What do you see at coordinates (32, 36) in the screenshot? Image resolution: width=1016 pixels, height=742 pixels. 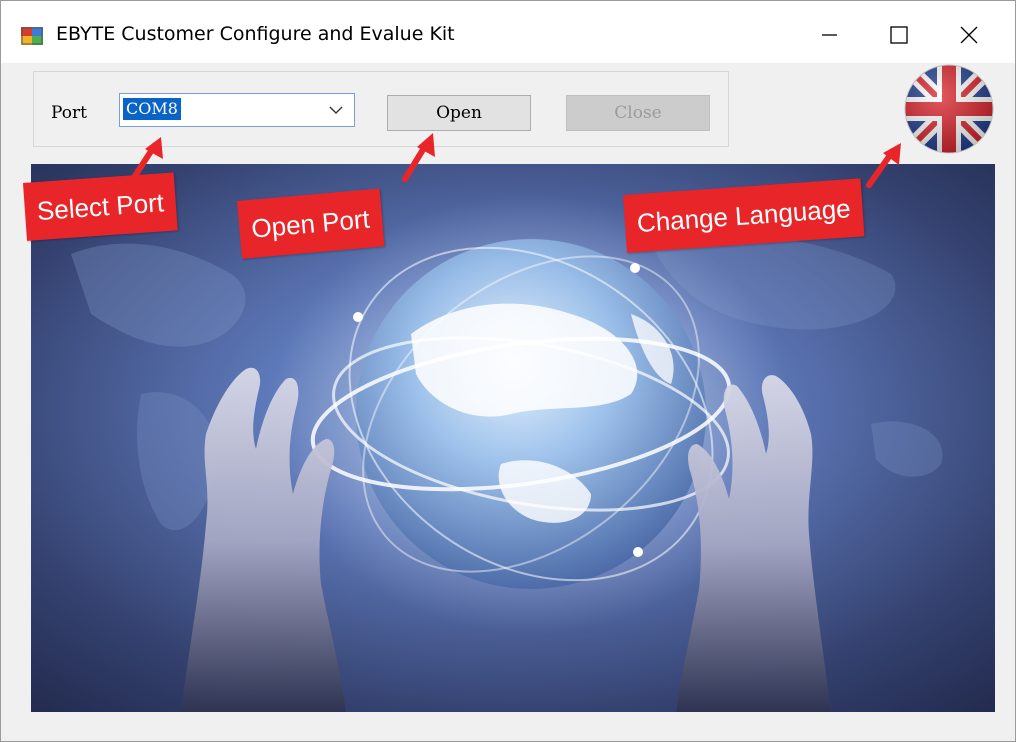 I see `app-window-icon` at bounding box center [32, 36].